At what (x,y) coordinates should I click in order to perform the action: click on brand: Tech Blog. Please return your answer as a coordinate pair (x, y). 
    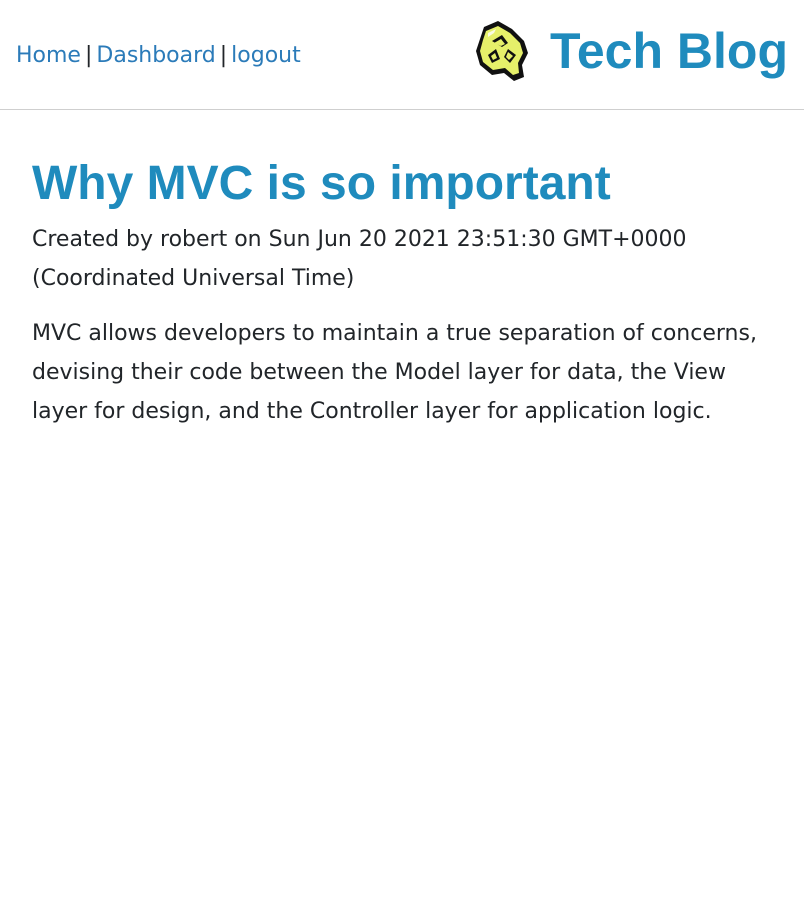
    Looking at the image, I should click on (630, 51).